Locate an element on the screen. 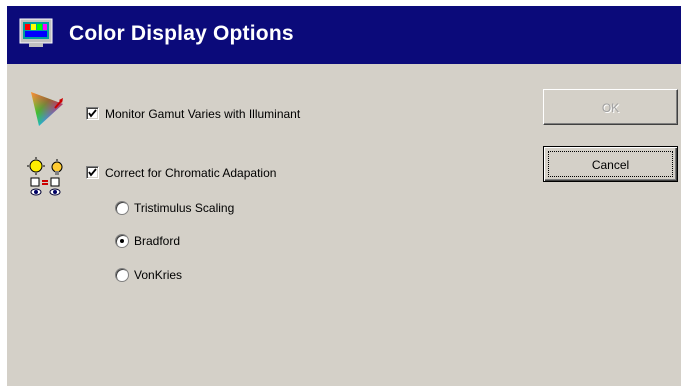 The image size is (687, 391). radio-bradford-label: Bradford is located at coordinates (157, 241).